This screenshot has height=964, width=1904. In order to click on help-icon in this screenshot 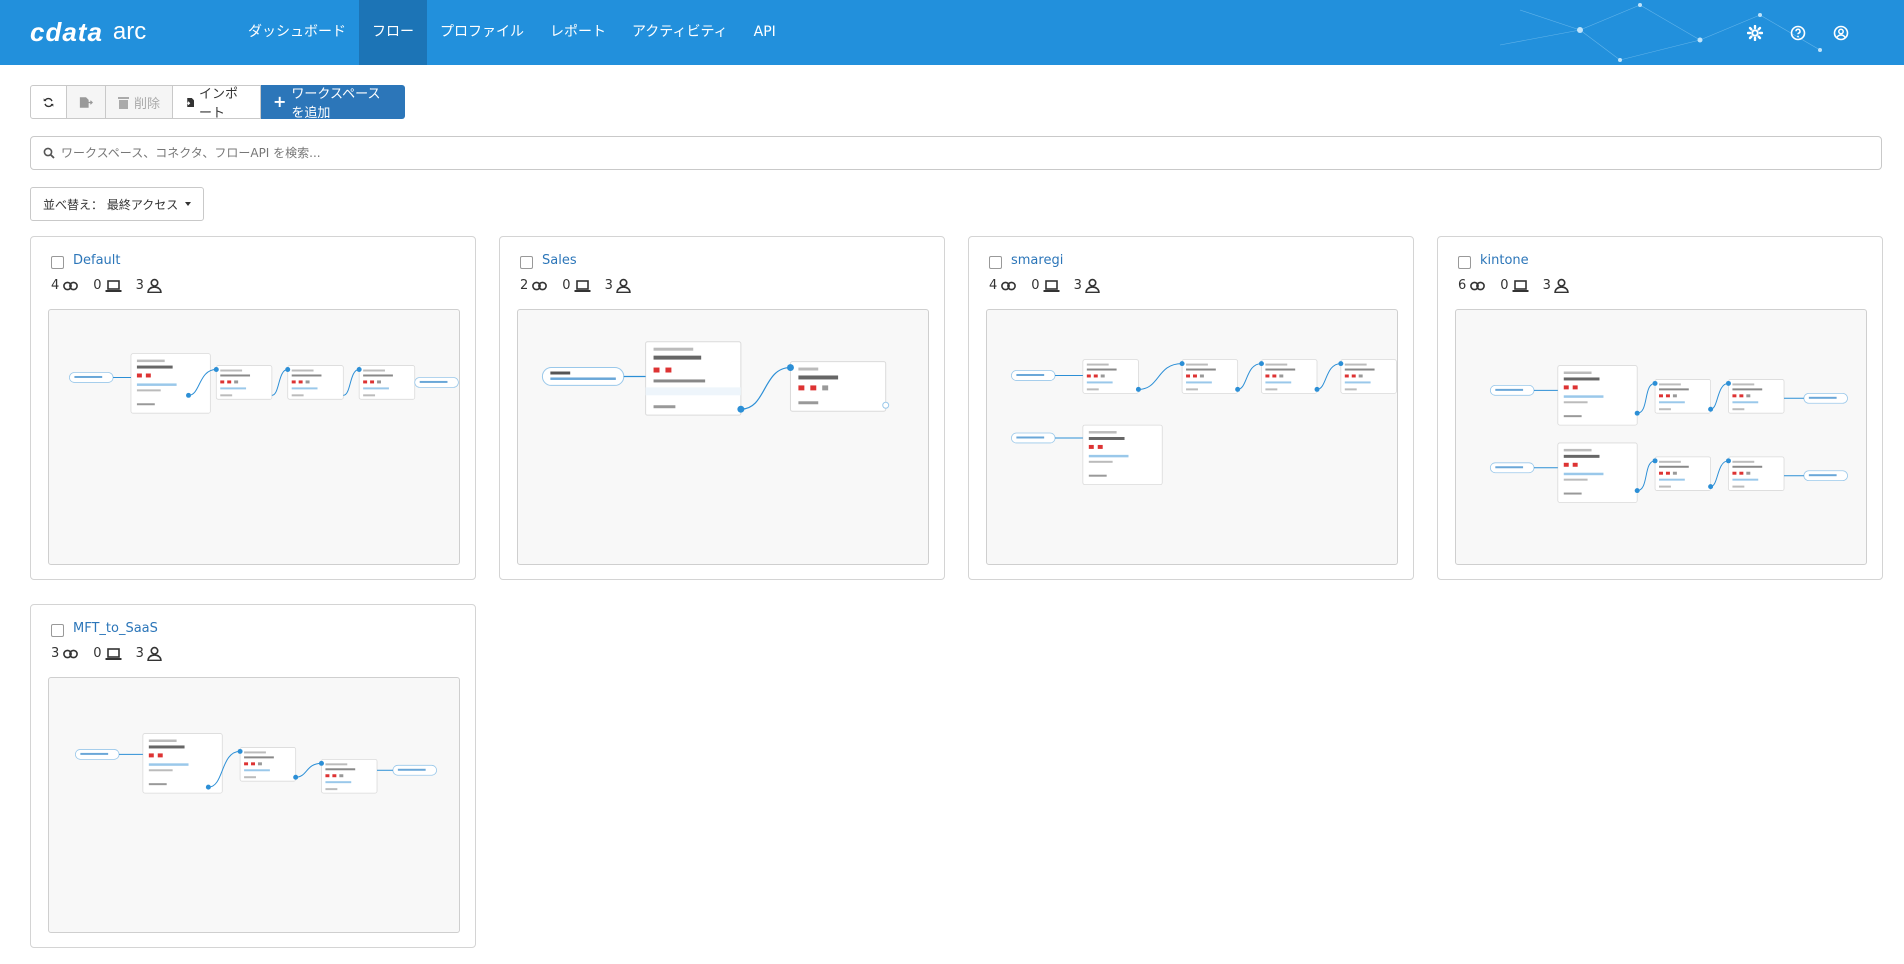, I will do `click(1797, 32)`.